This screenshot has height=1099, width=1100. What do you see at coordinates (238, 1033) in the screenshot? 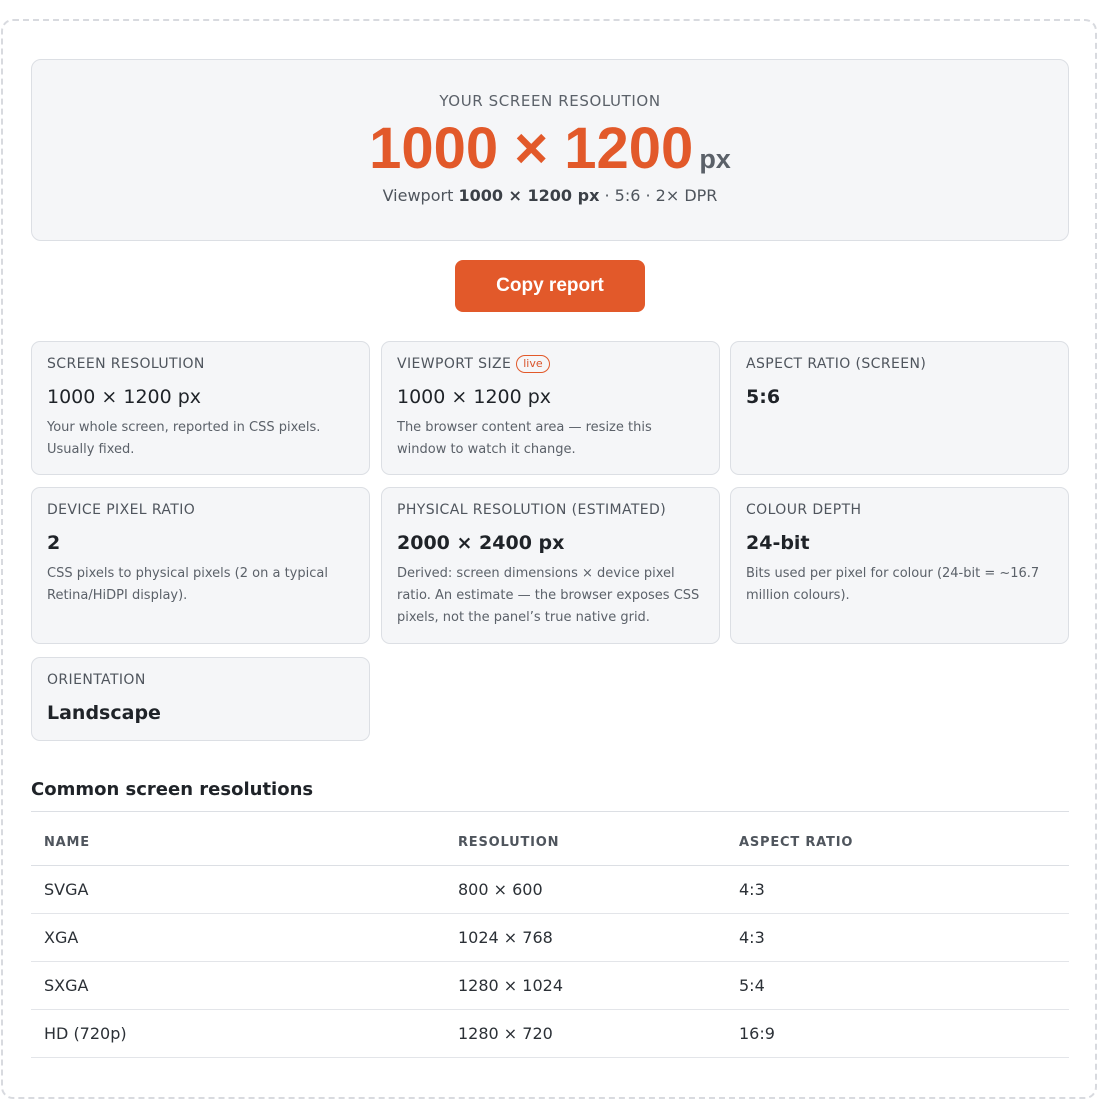
I see `cell-name: HD (720p)` at bounding box center [238, 1033].